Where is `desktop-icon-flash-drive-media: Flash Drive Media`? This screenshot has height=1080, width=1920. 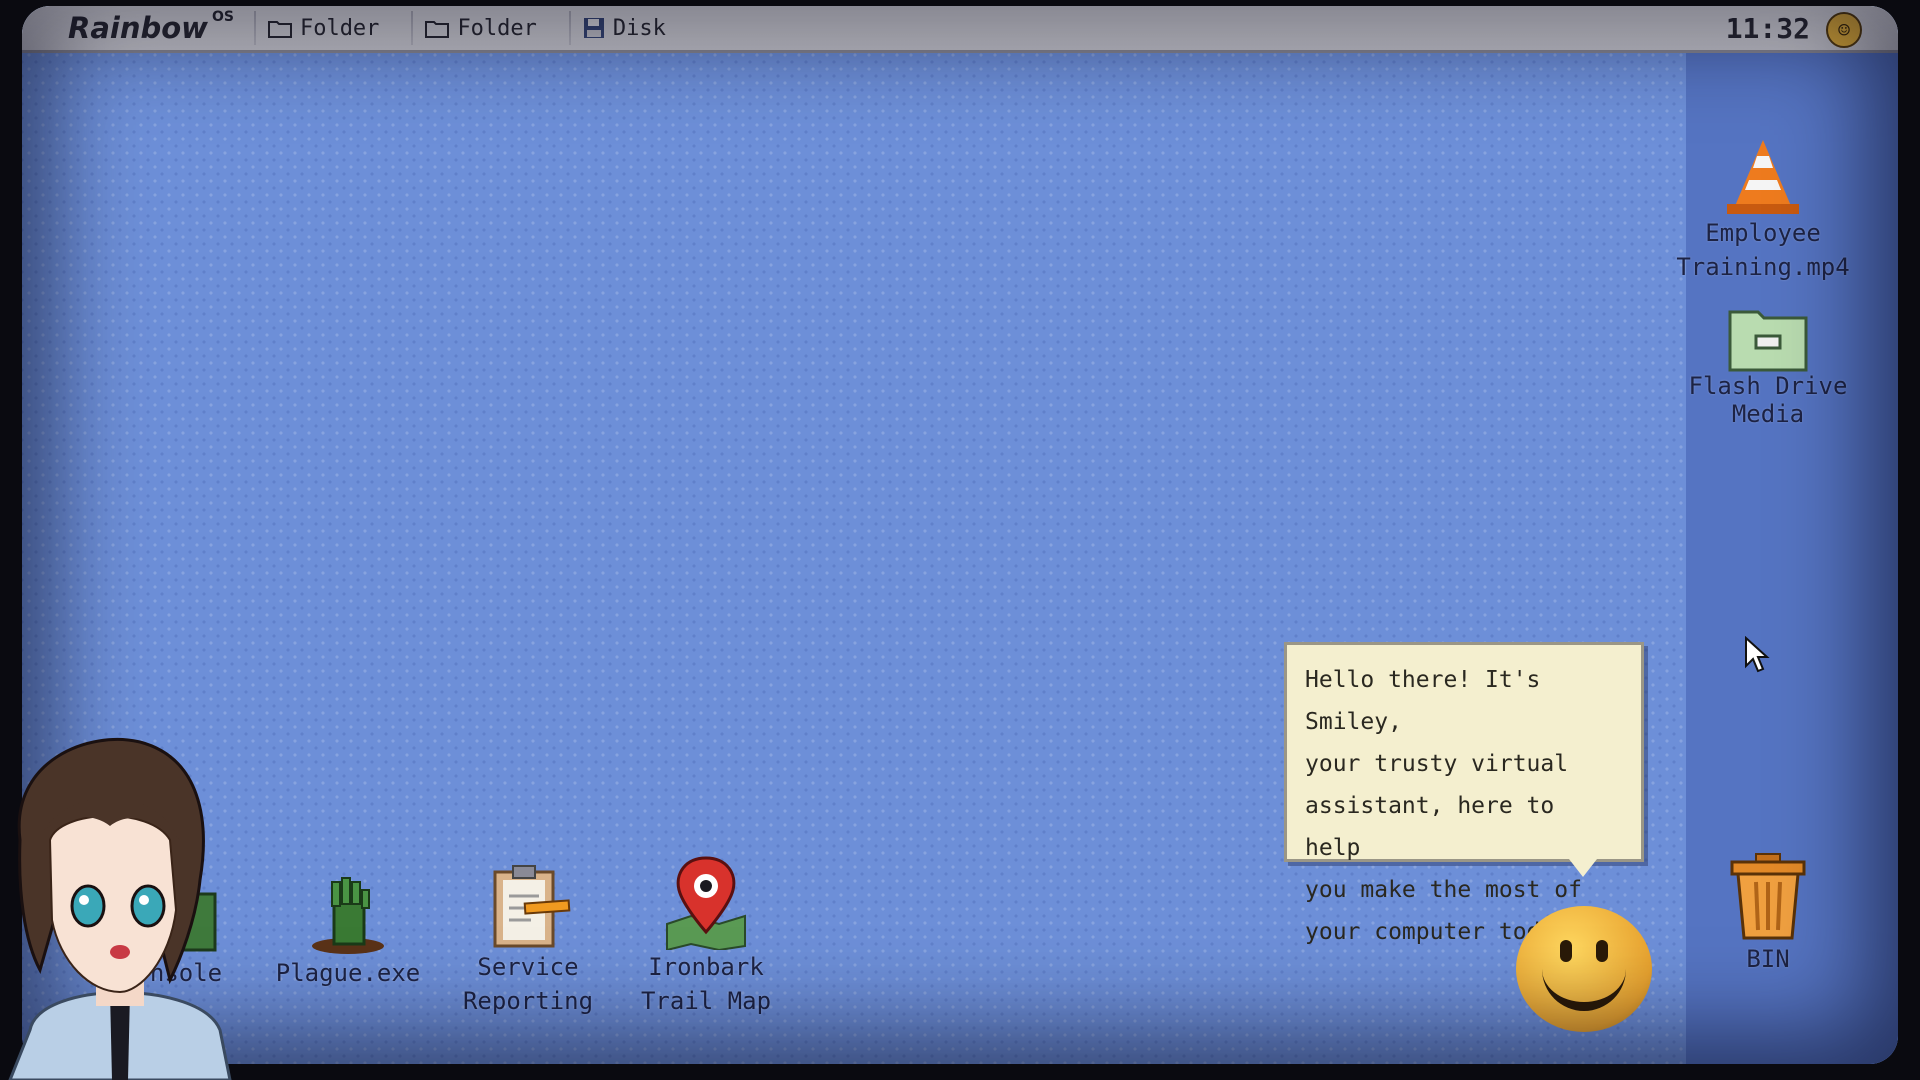
desktop-icon-flash-drive-media: Flash Drive Media is located at coordinates (1768, 365).